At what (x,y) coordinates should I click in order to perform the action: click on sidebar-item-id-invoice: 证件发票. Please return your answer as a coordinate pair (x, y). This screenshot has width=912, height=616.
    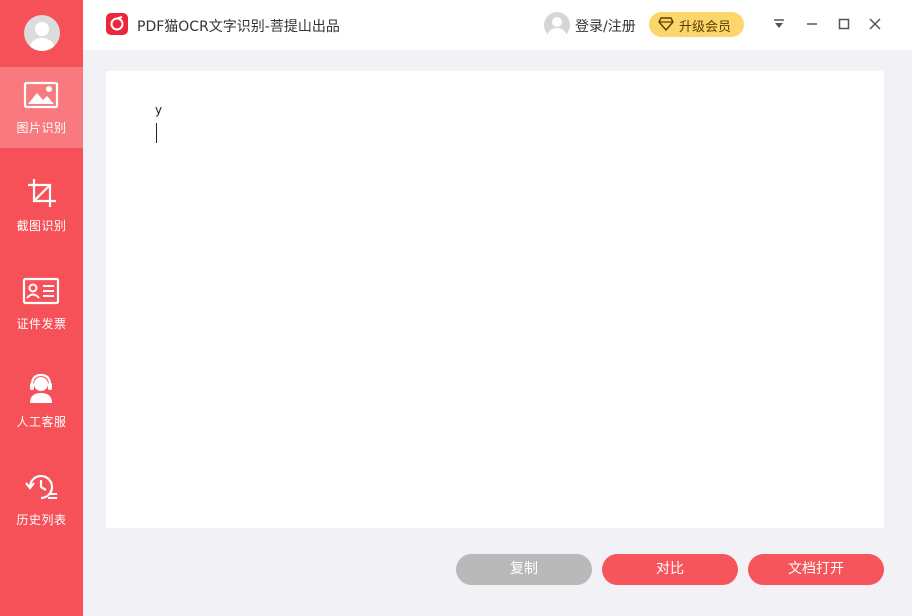
    Looking at the image, I should click on (41, 303).